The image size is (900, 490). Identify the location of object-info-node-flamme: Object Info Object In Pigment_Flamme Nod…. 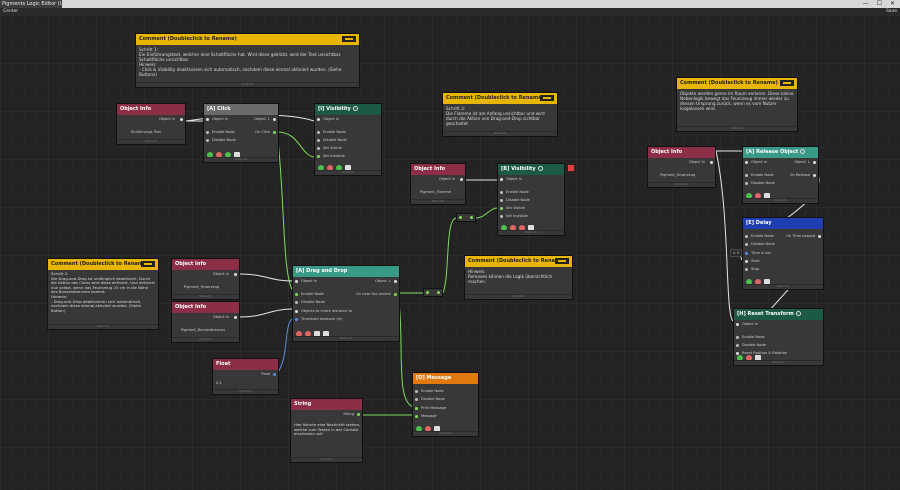
(438, 184).